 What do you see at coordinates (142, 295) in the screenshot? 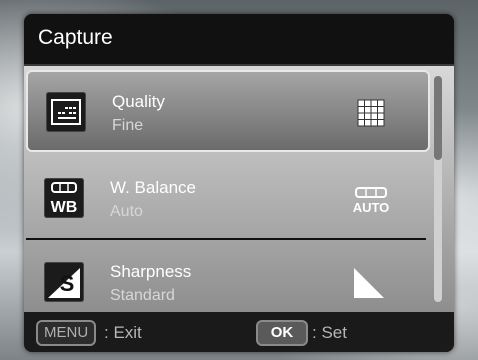
I see `menu-item-value: Standard` at bounding box center [142, 295].